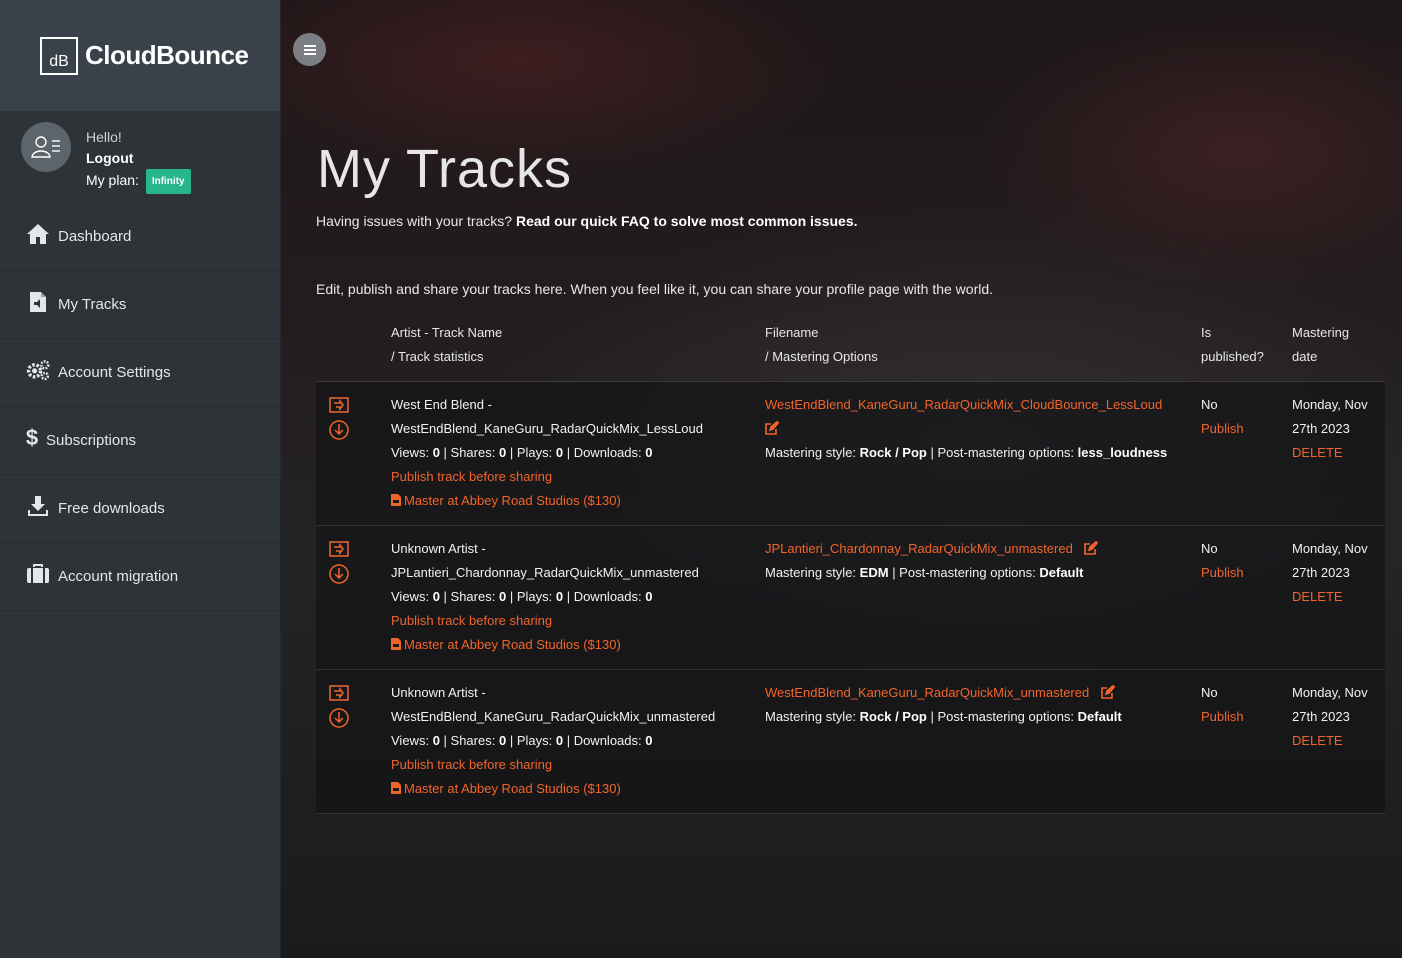 This screenshot has width=1402, height=958. I want to click on sidebar-item-account-settings: Account Settings, so click(140, 373).